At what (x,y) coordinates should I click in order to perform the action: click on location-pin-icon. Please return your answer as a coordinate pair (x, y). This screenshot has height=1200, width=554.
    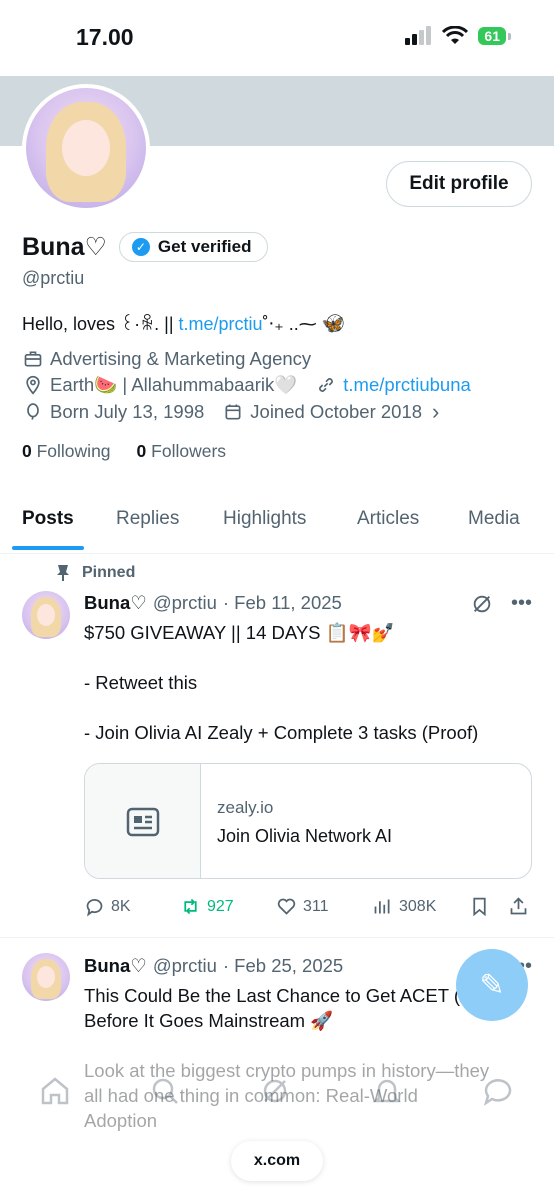
    Looking at the image, I should click on (33, 385).